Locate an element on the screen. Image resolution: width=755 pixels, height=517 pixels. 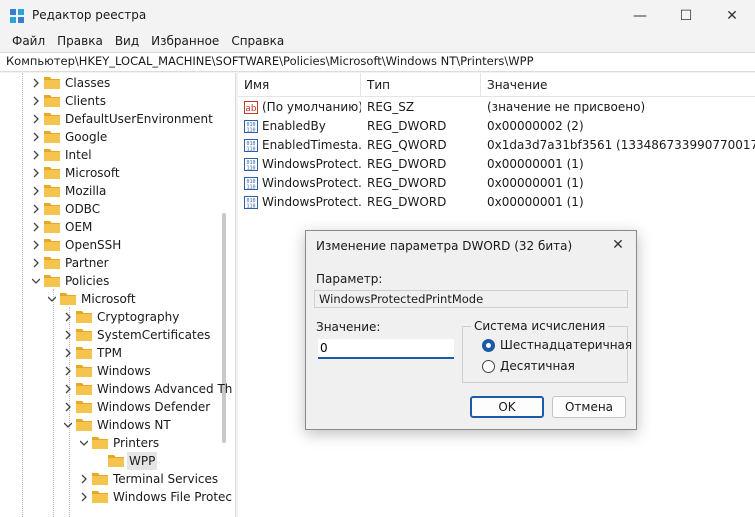
tree-item-label: Google is located at coordinates (86, 137).